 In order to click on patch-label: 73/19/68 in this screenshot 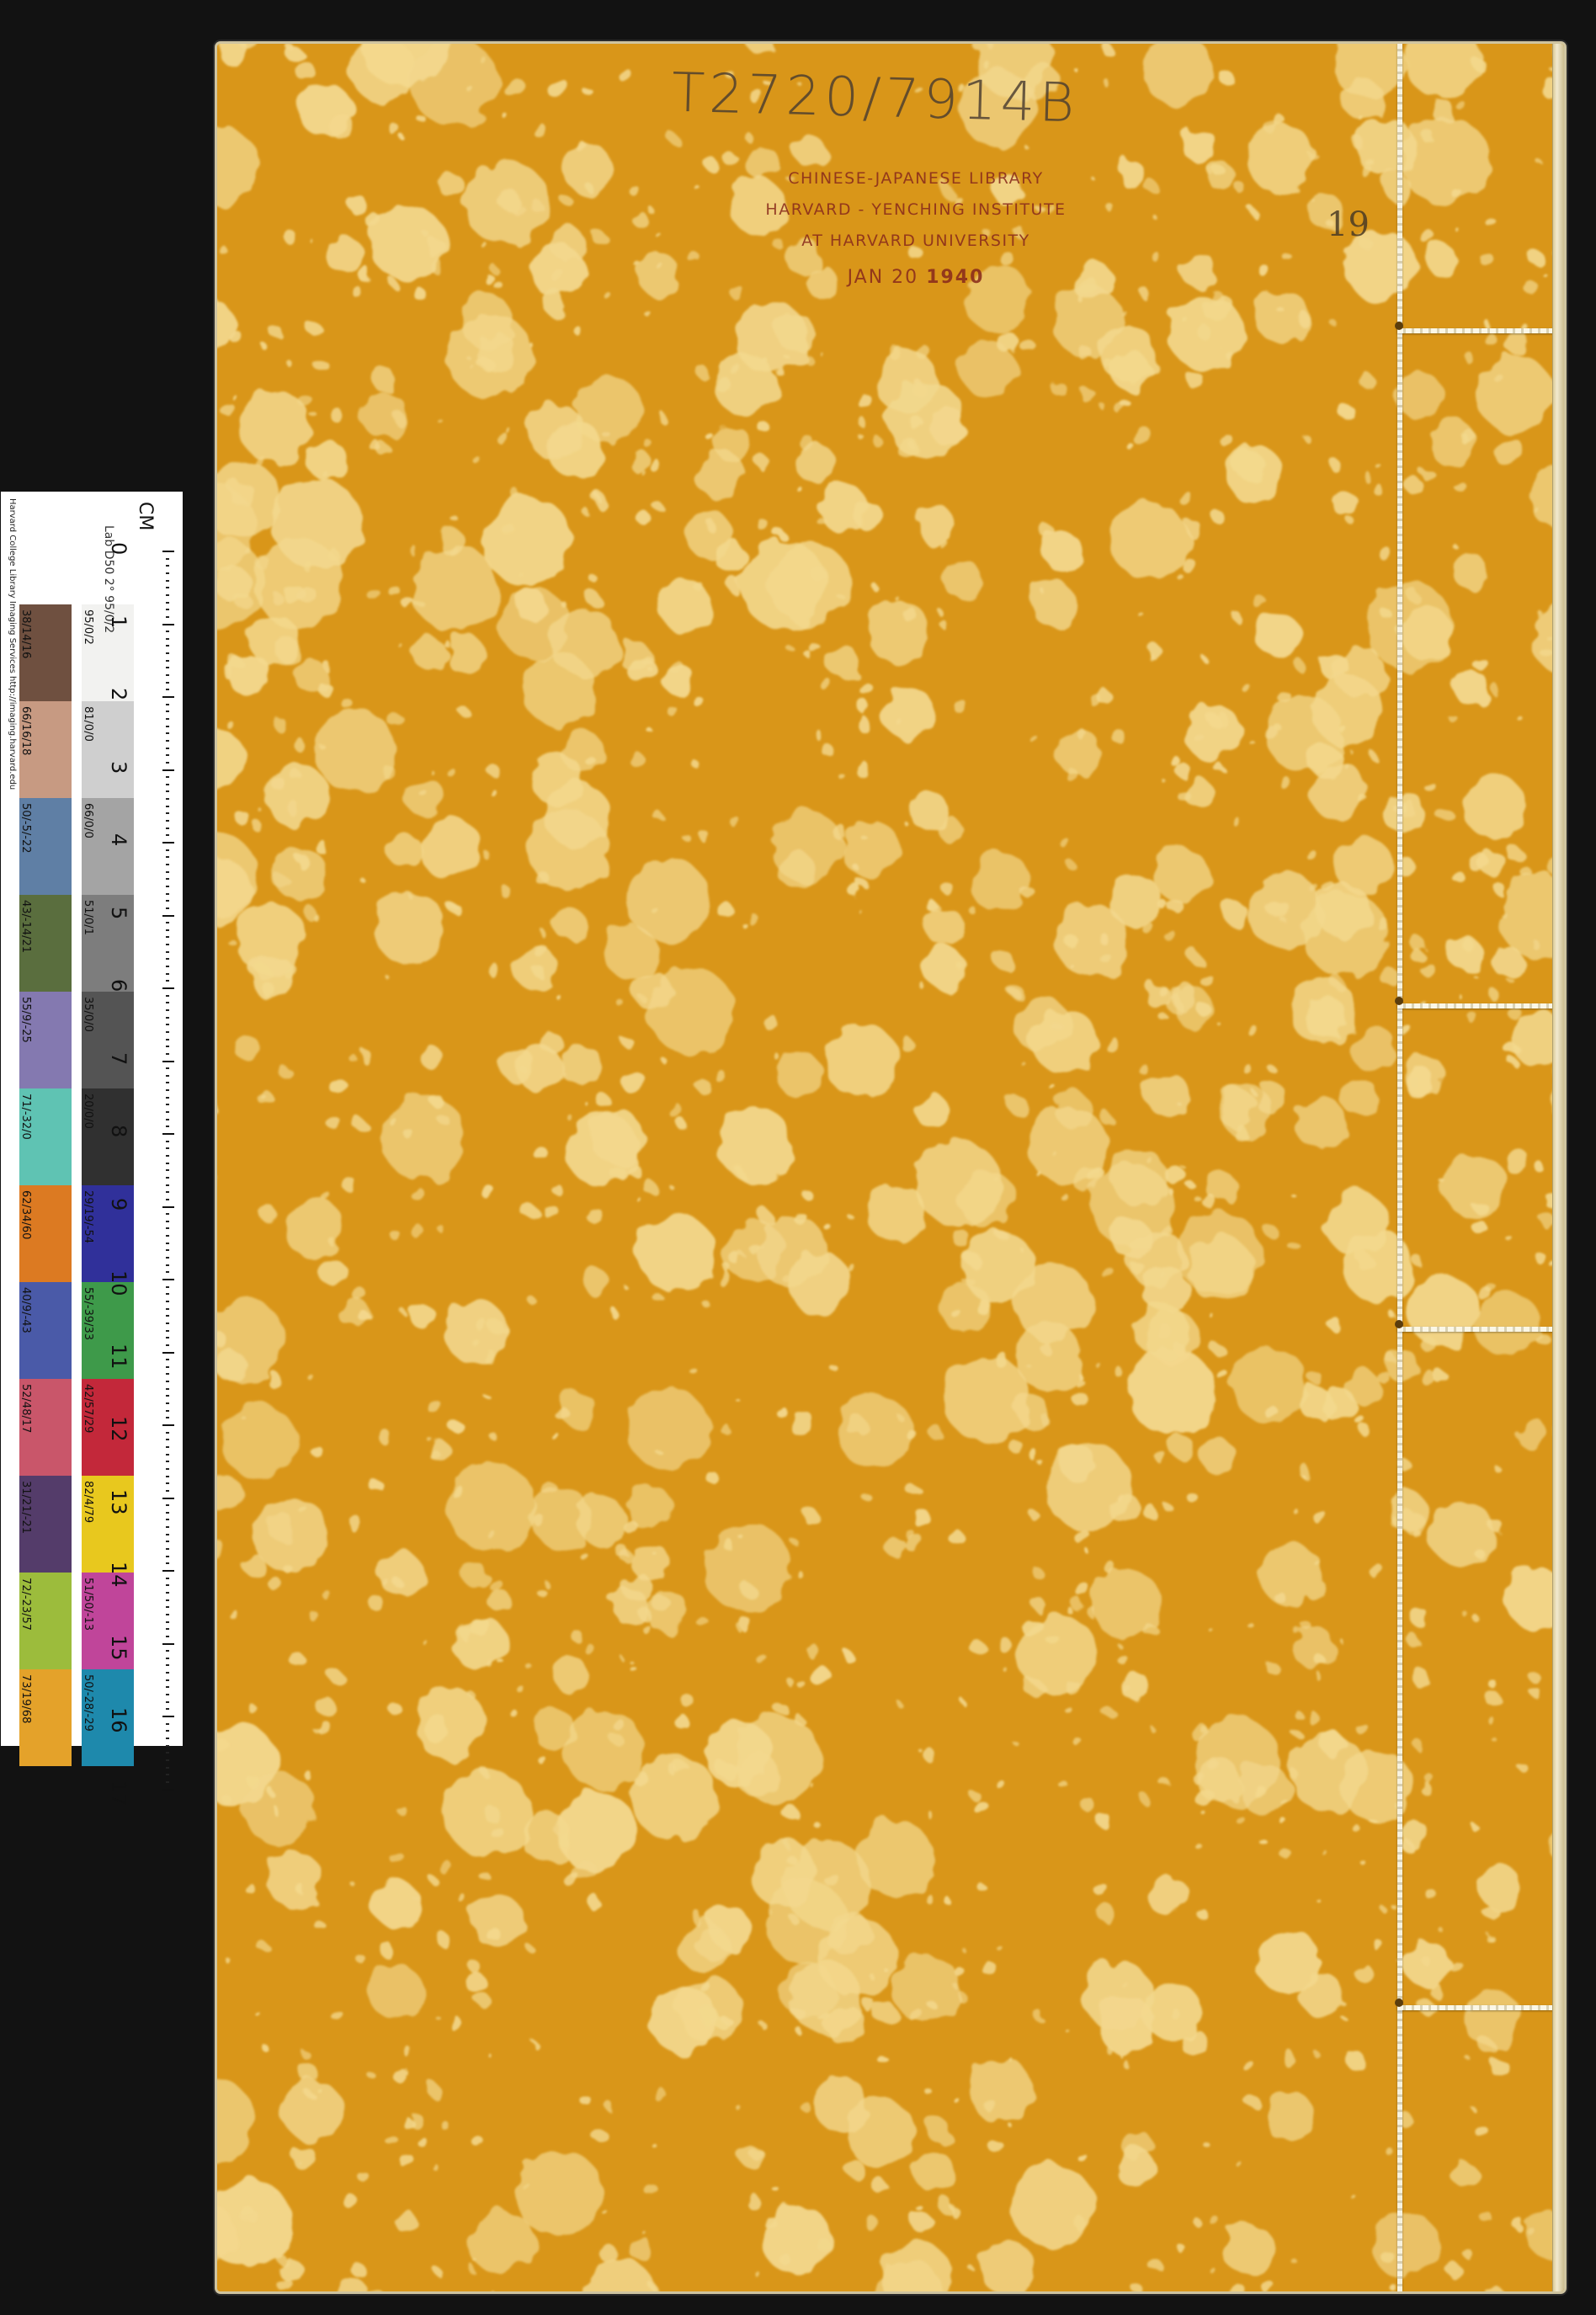, I will do `click(25, 1699)`.